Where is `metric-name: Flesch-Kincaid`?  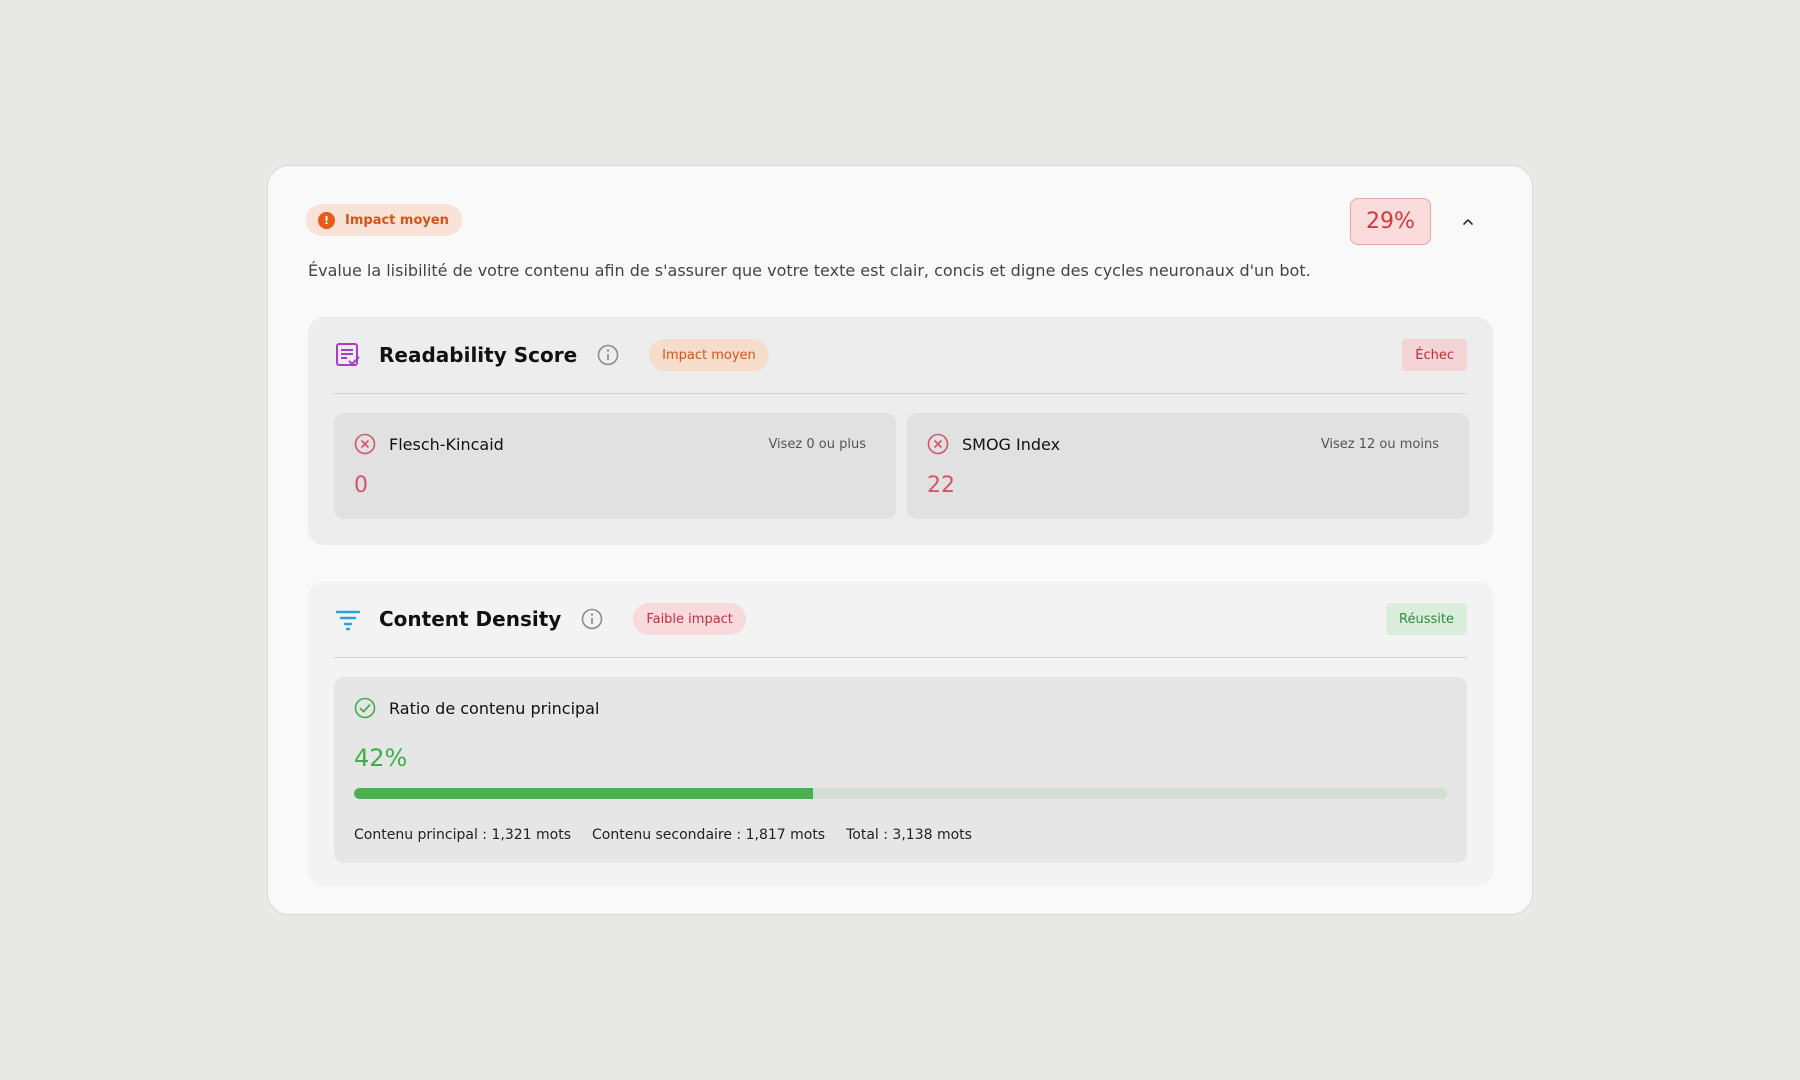
metric-name: Flesch-Kincaid is located at coordinates (446, 444).